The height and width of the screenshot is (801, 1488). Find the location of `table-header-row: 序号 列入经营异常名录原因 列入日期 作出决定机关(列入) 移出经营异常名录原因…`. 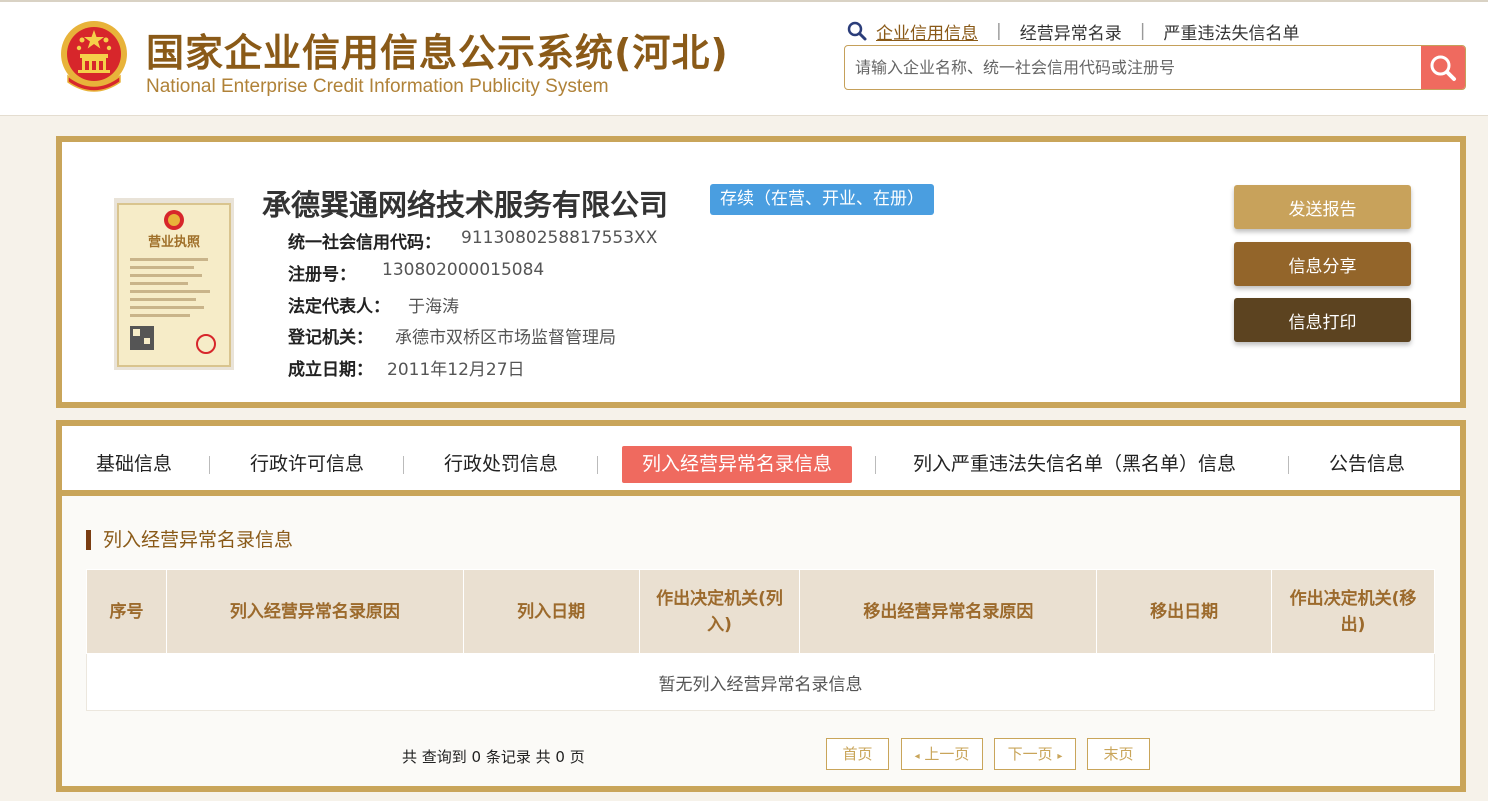

table-header-row: 序号 列入经营异常名录原因 列入日期 作出决定机关(列入) 移出经营异常名录原因… is located at coordinates (760, 611).